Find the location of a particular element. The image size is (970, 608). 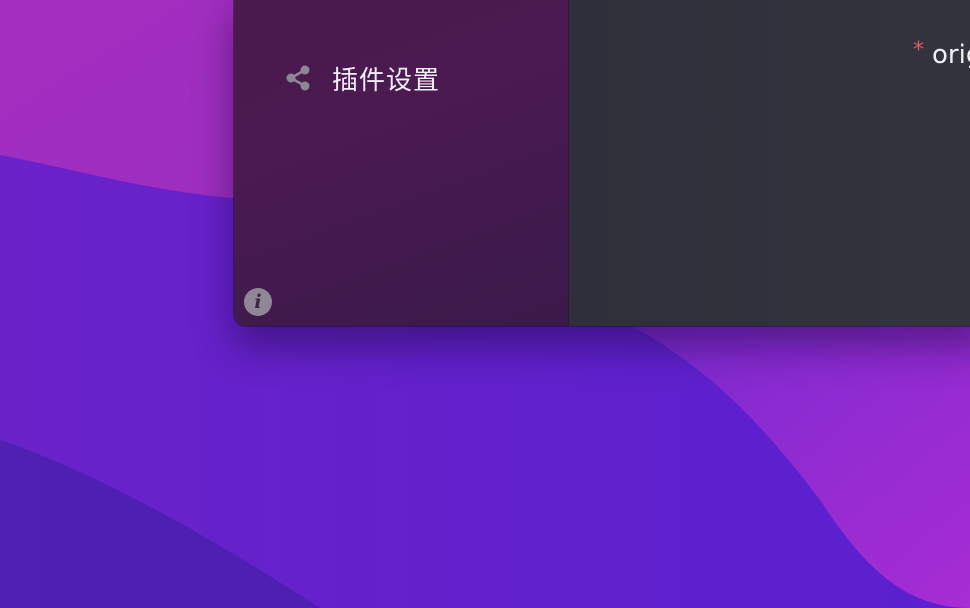

share-icon is located at coordinates (298, 78).